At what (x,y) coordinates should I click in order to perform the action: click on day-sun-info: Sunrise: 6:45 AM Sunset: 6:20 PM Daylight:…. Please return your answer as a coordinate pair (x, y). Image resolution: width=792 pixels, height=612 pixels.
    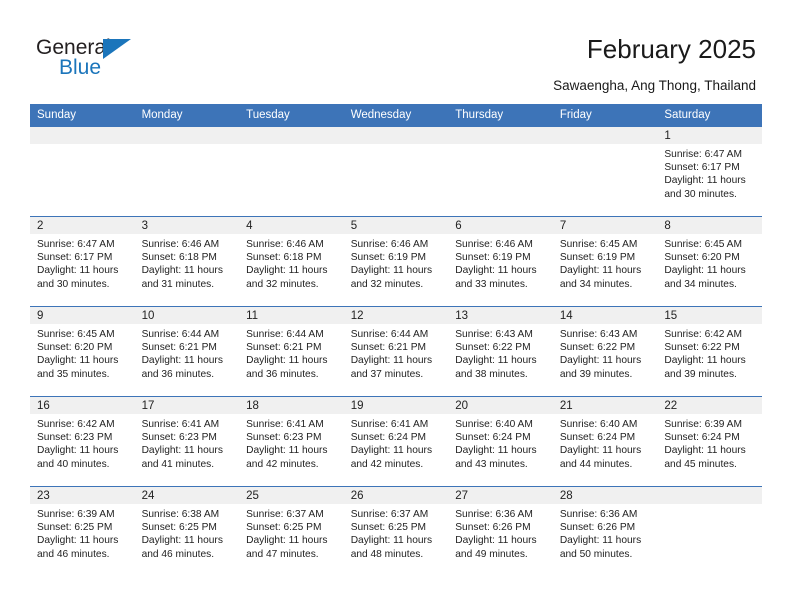
    Looking at the image, I should click on (82, 352).